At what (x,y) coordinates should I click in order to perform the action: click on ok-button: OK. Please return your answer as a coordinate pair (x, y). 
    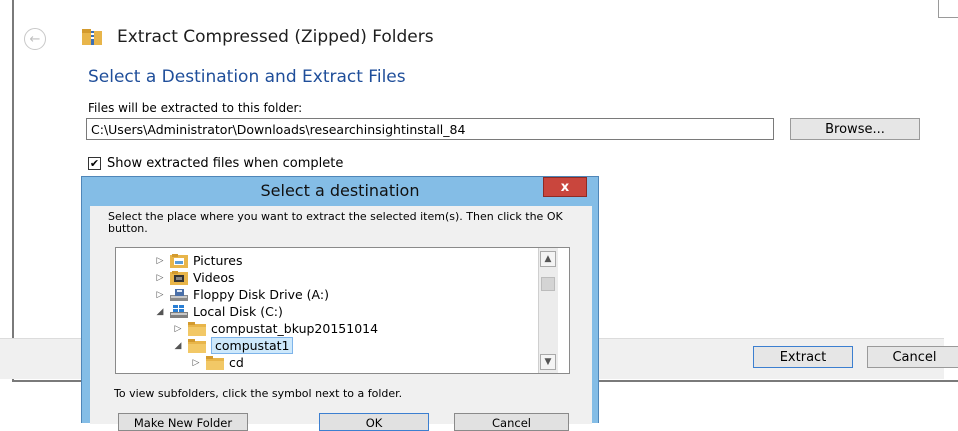
    Looking at the image, I should click on (374, 422).